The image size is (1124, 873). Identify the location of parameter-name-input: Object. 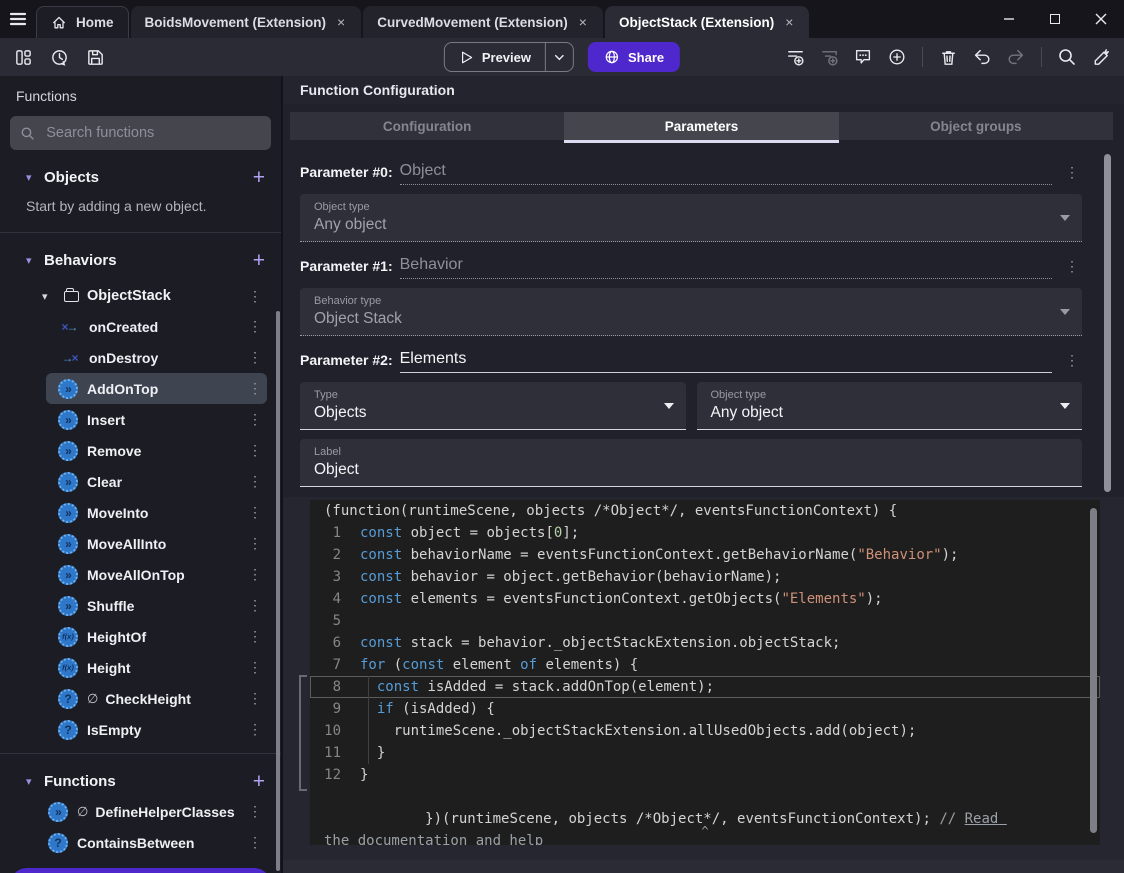
(725, 173).